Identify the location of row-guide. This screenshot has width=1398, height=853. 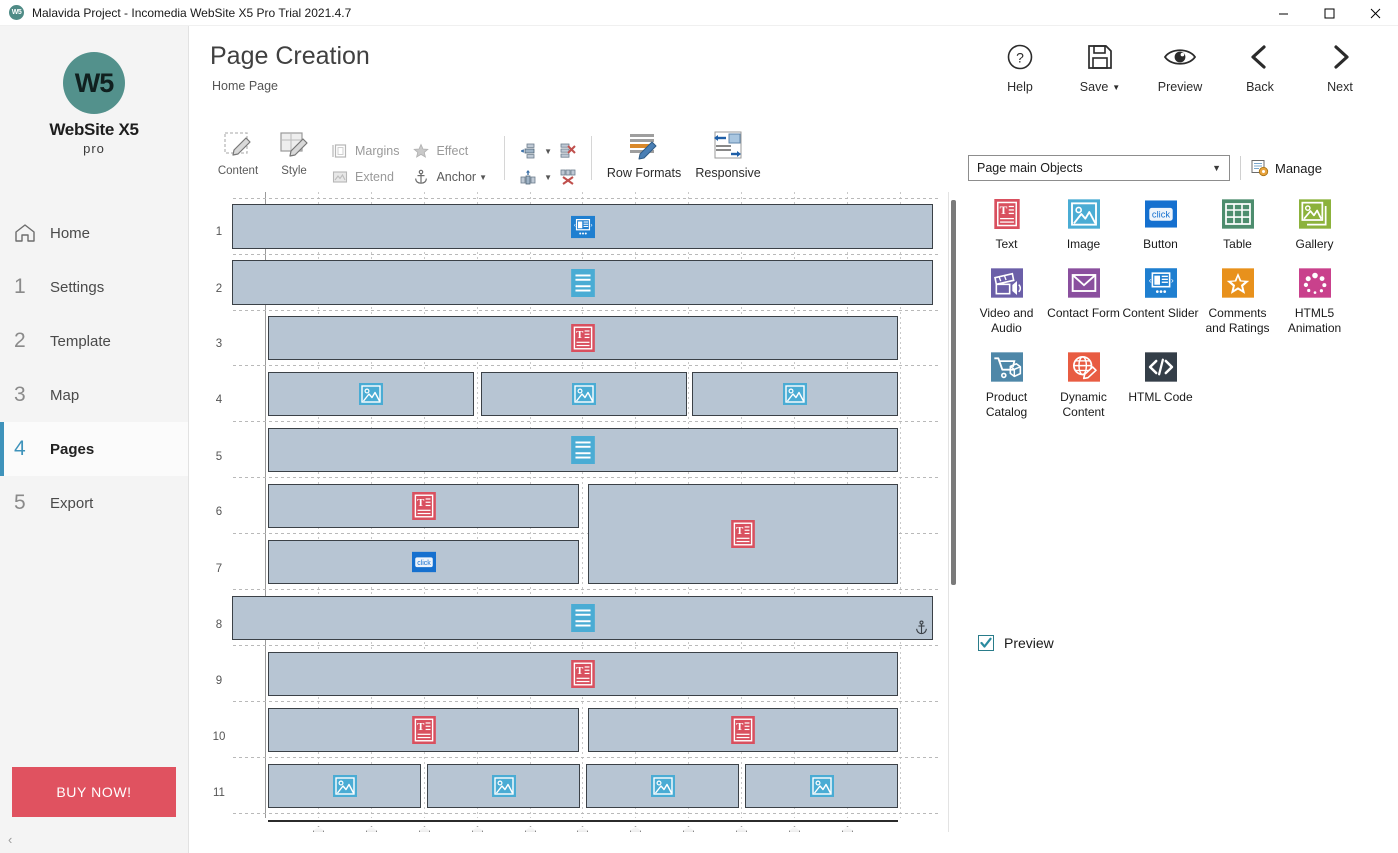
(585, 198).